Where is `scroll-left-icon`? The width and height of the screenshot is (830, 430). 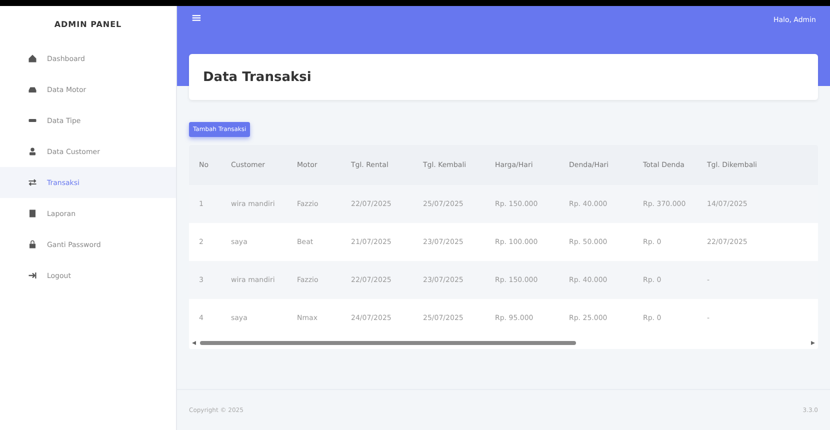 scroll-left-icon is located at coordinates (194, 343).